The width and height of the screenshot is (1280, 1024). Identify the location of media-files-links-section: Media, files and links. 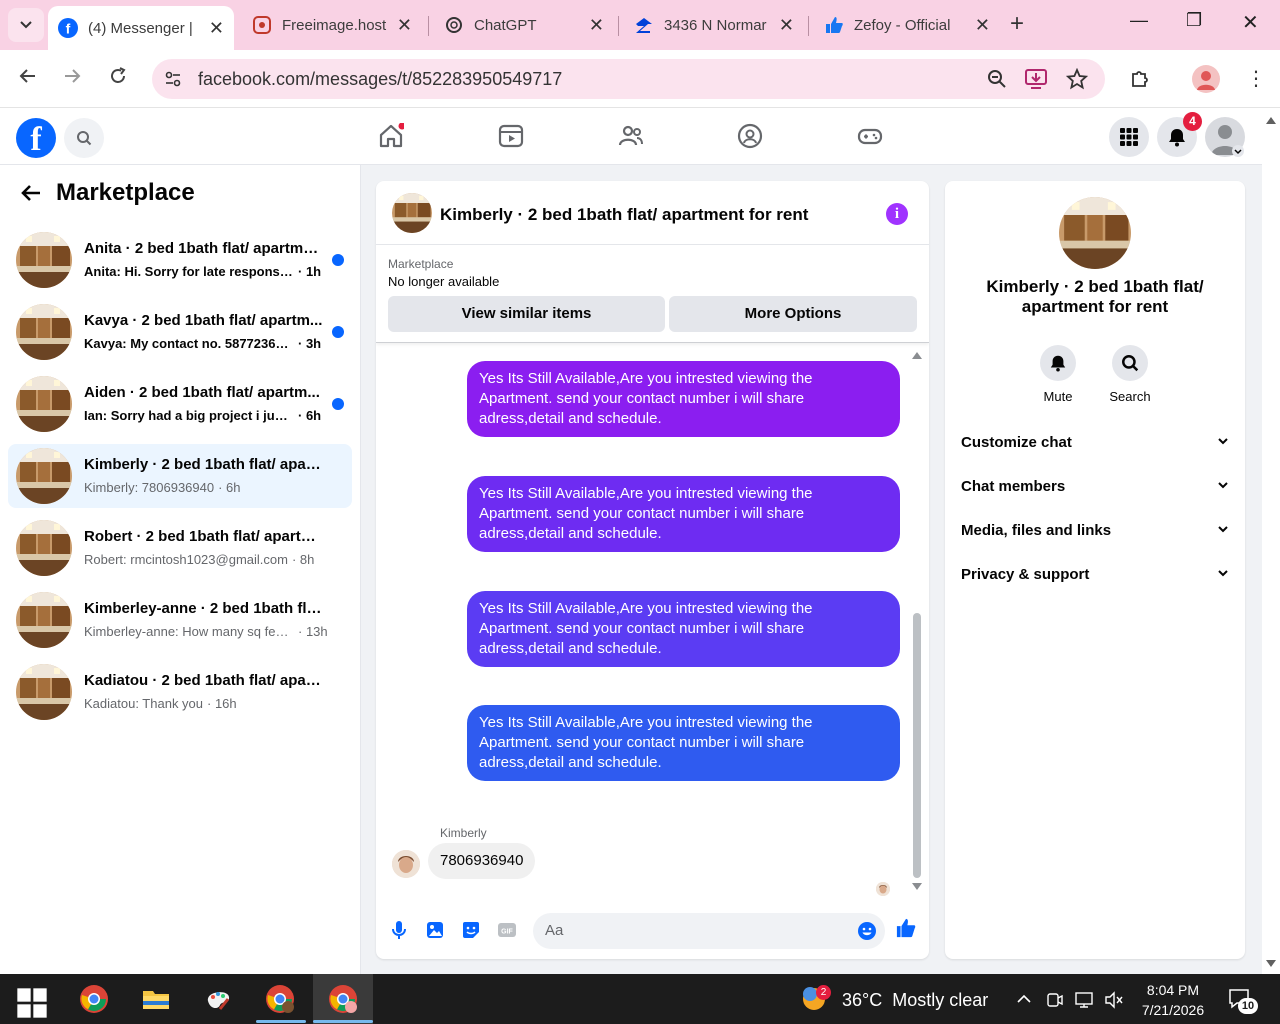
(1095, 530).